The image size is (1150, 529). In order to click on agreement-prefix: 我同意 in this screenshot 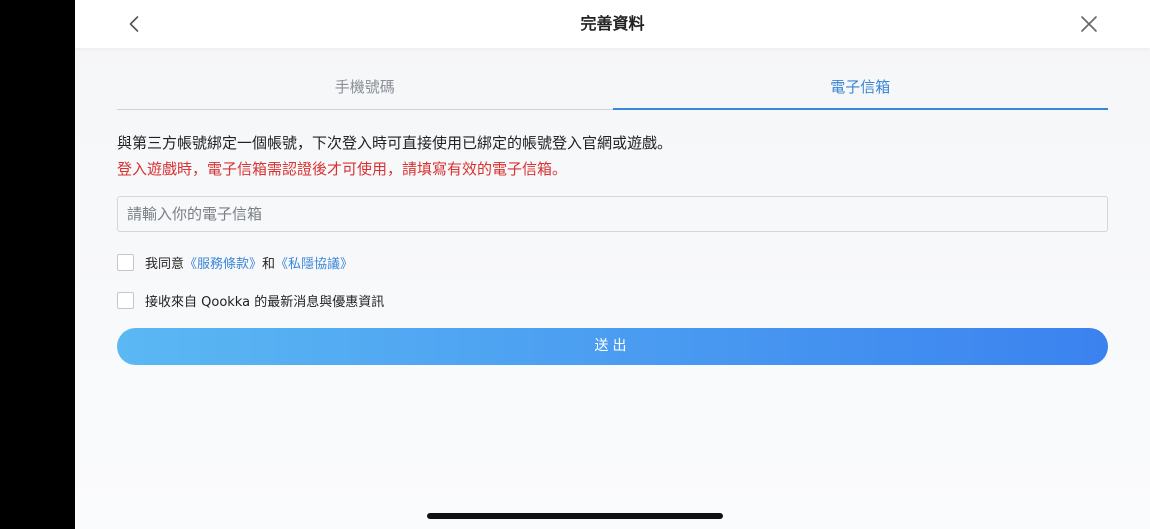, I will do `click(165, 264)`.